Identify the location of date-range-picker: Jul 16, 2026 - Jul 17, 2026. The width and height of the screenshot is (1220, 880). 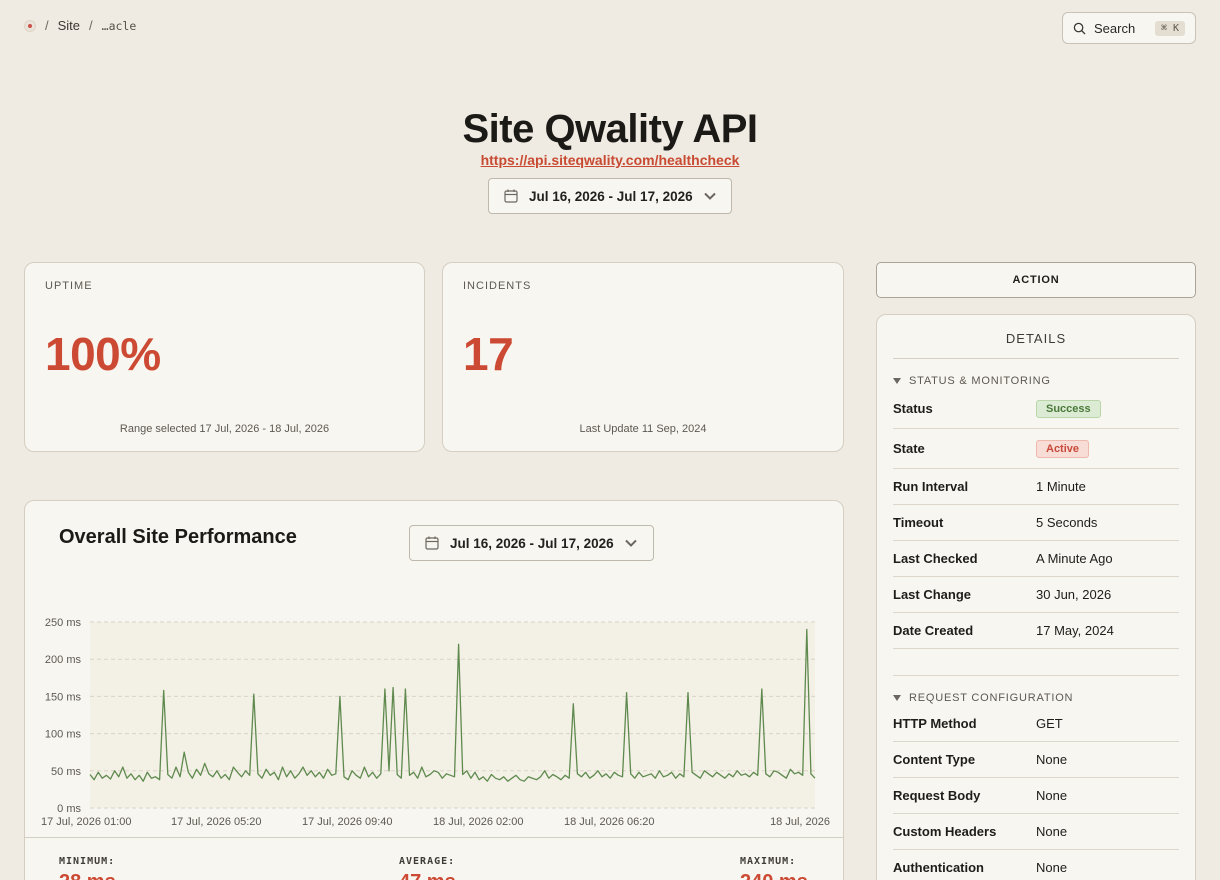
(610, 196).